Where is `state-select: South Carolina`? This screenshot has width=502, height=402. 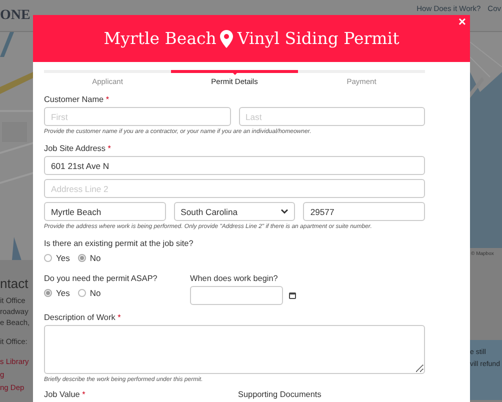 state-select: South Carolina is located at coordinates (235, 211).